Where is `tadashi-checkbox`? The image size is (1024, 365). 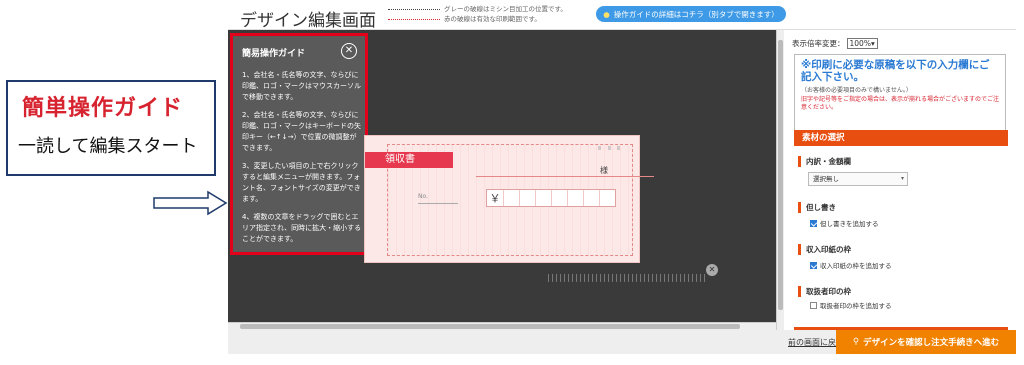
tadashi-checkbox is located at coordinates (813, 223).